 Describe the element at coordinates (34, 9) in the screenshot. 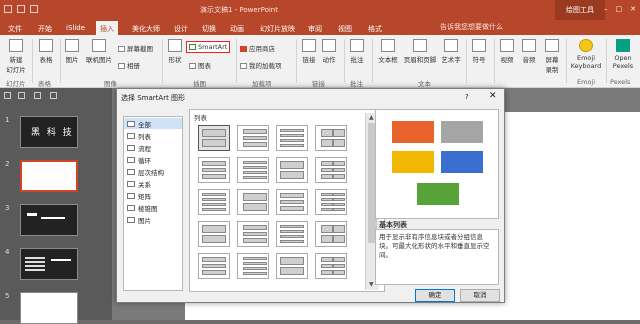

I see `redo-icon` at that location.